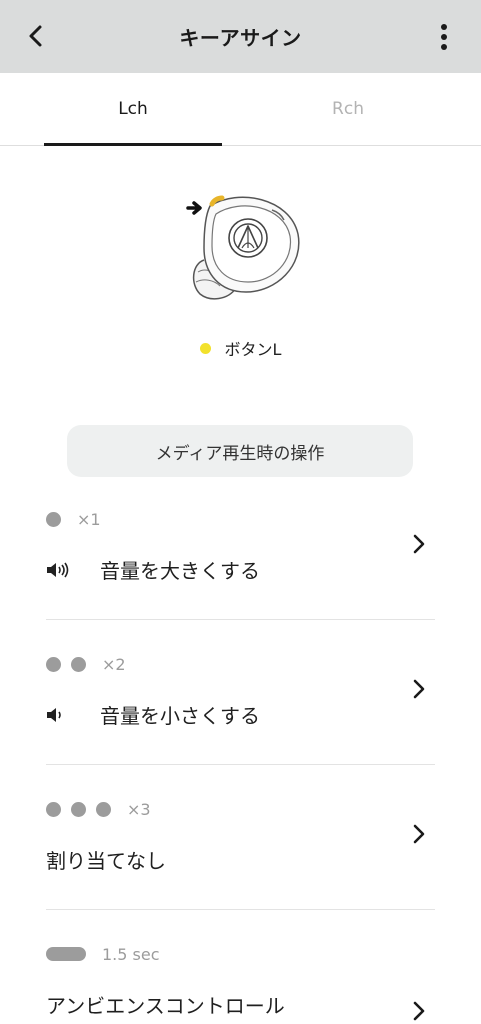 The height and width of the screenshot is (1024, 481). I want to click on assignment-row-triple-press: ×3 割り当てなし, so click(240, 850).